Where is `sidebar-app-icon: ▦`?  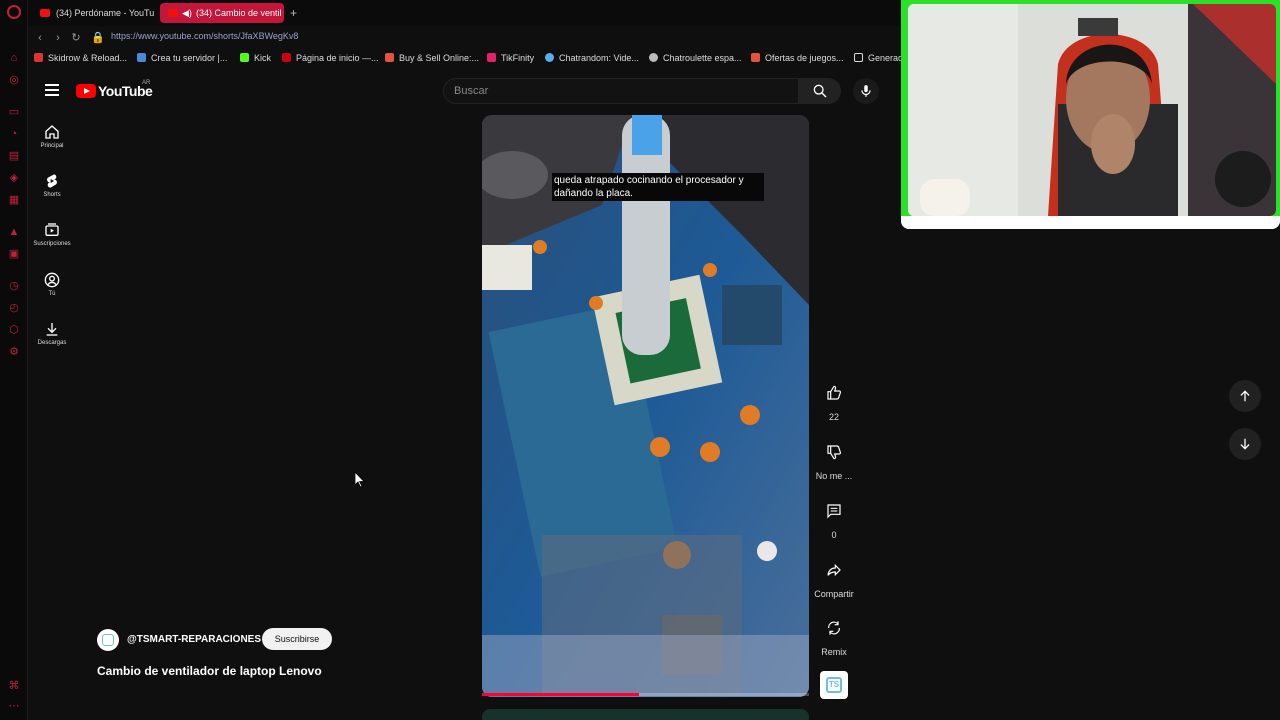 sidebar-app-icon: ▦ is located at coordinates (14, 200).